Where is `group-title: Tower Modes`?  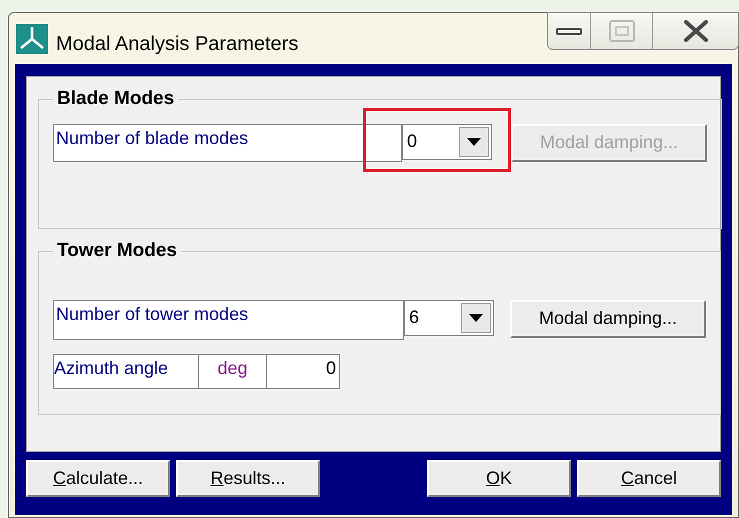
group-title: Tower Modes is located at coordinates (117, 251).